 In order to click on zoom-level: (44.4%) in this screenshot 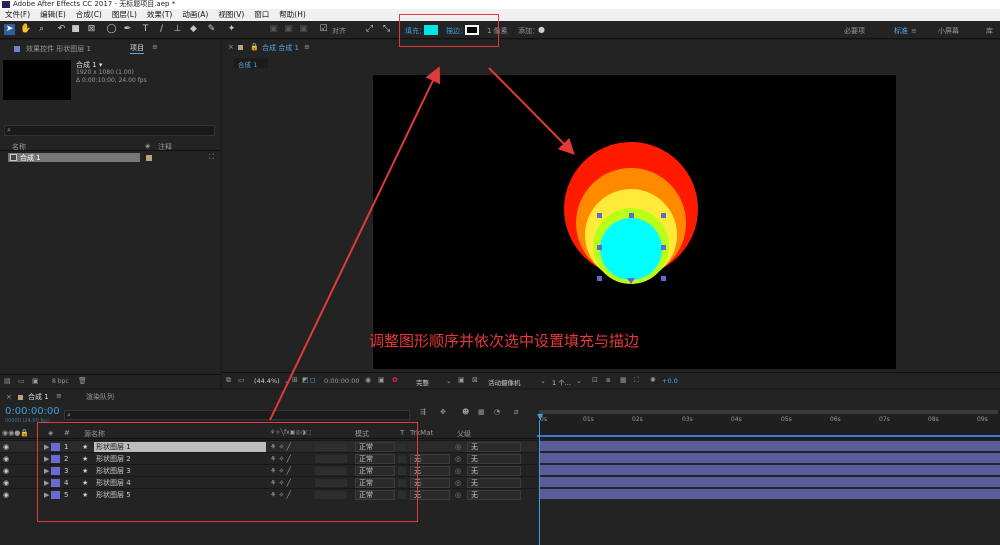, I will do `click(267, 381)`.